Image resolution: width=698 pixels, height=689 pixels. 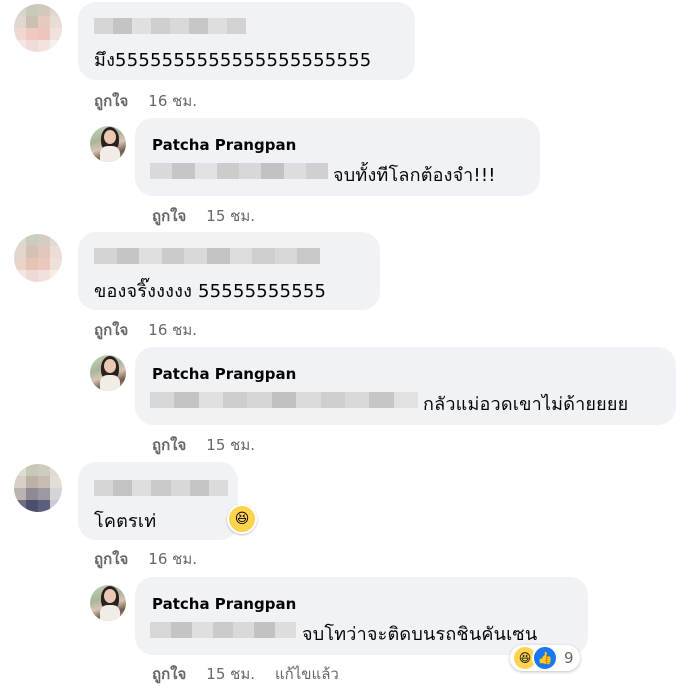 What do you see at coordinates (420, 634) in the screenshot?
I see `reply-text: จบโทว่าจะติดบนรถชินคันเซน` at bounding box center [420, 634].